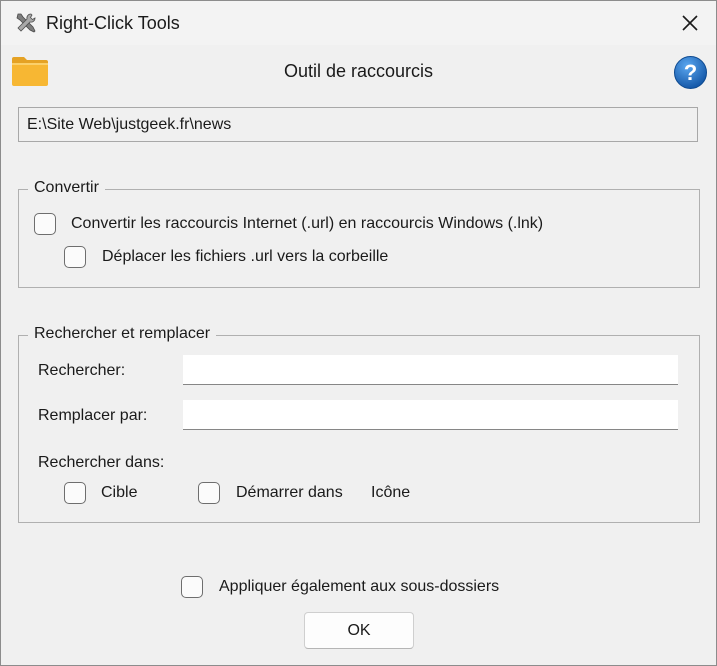 The image size is (717, 666). I want to click on subfolders-label: Appliquer également aux sous-dossiers, so click(359, 587).